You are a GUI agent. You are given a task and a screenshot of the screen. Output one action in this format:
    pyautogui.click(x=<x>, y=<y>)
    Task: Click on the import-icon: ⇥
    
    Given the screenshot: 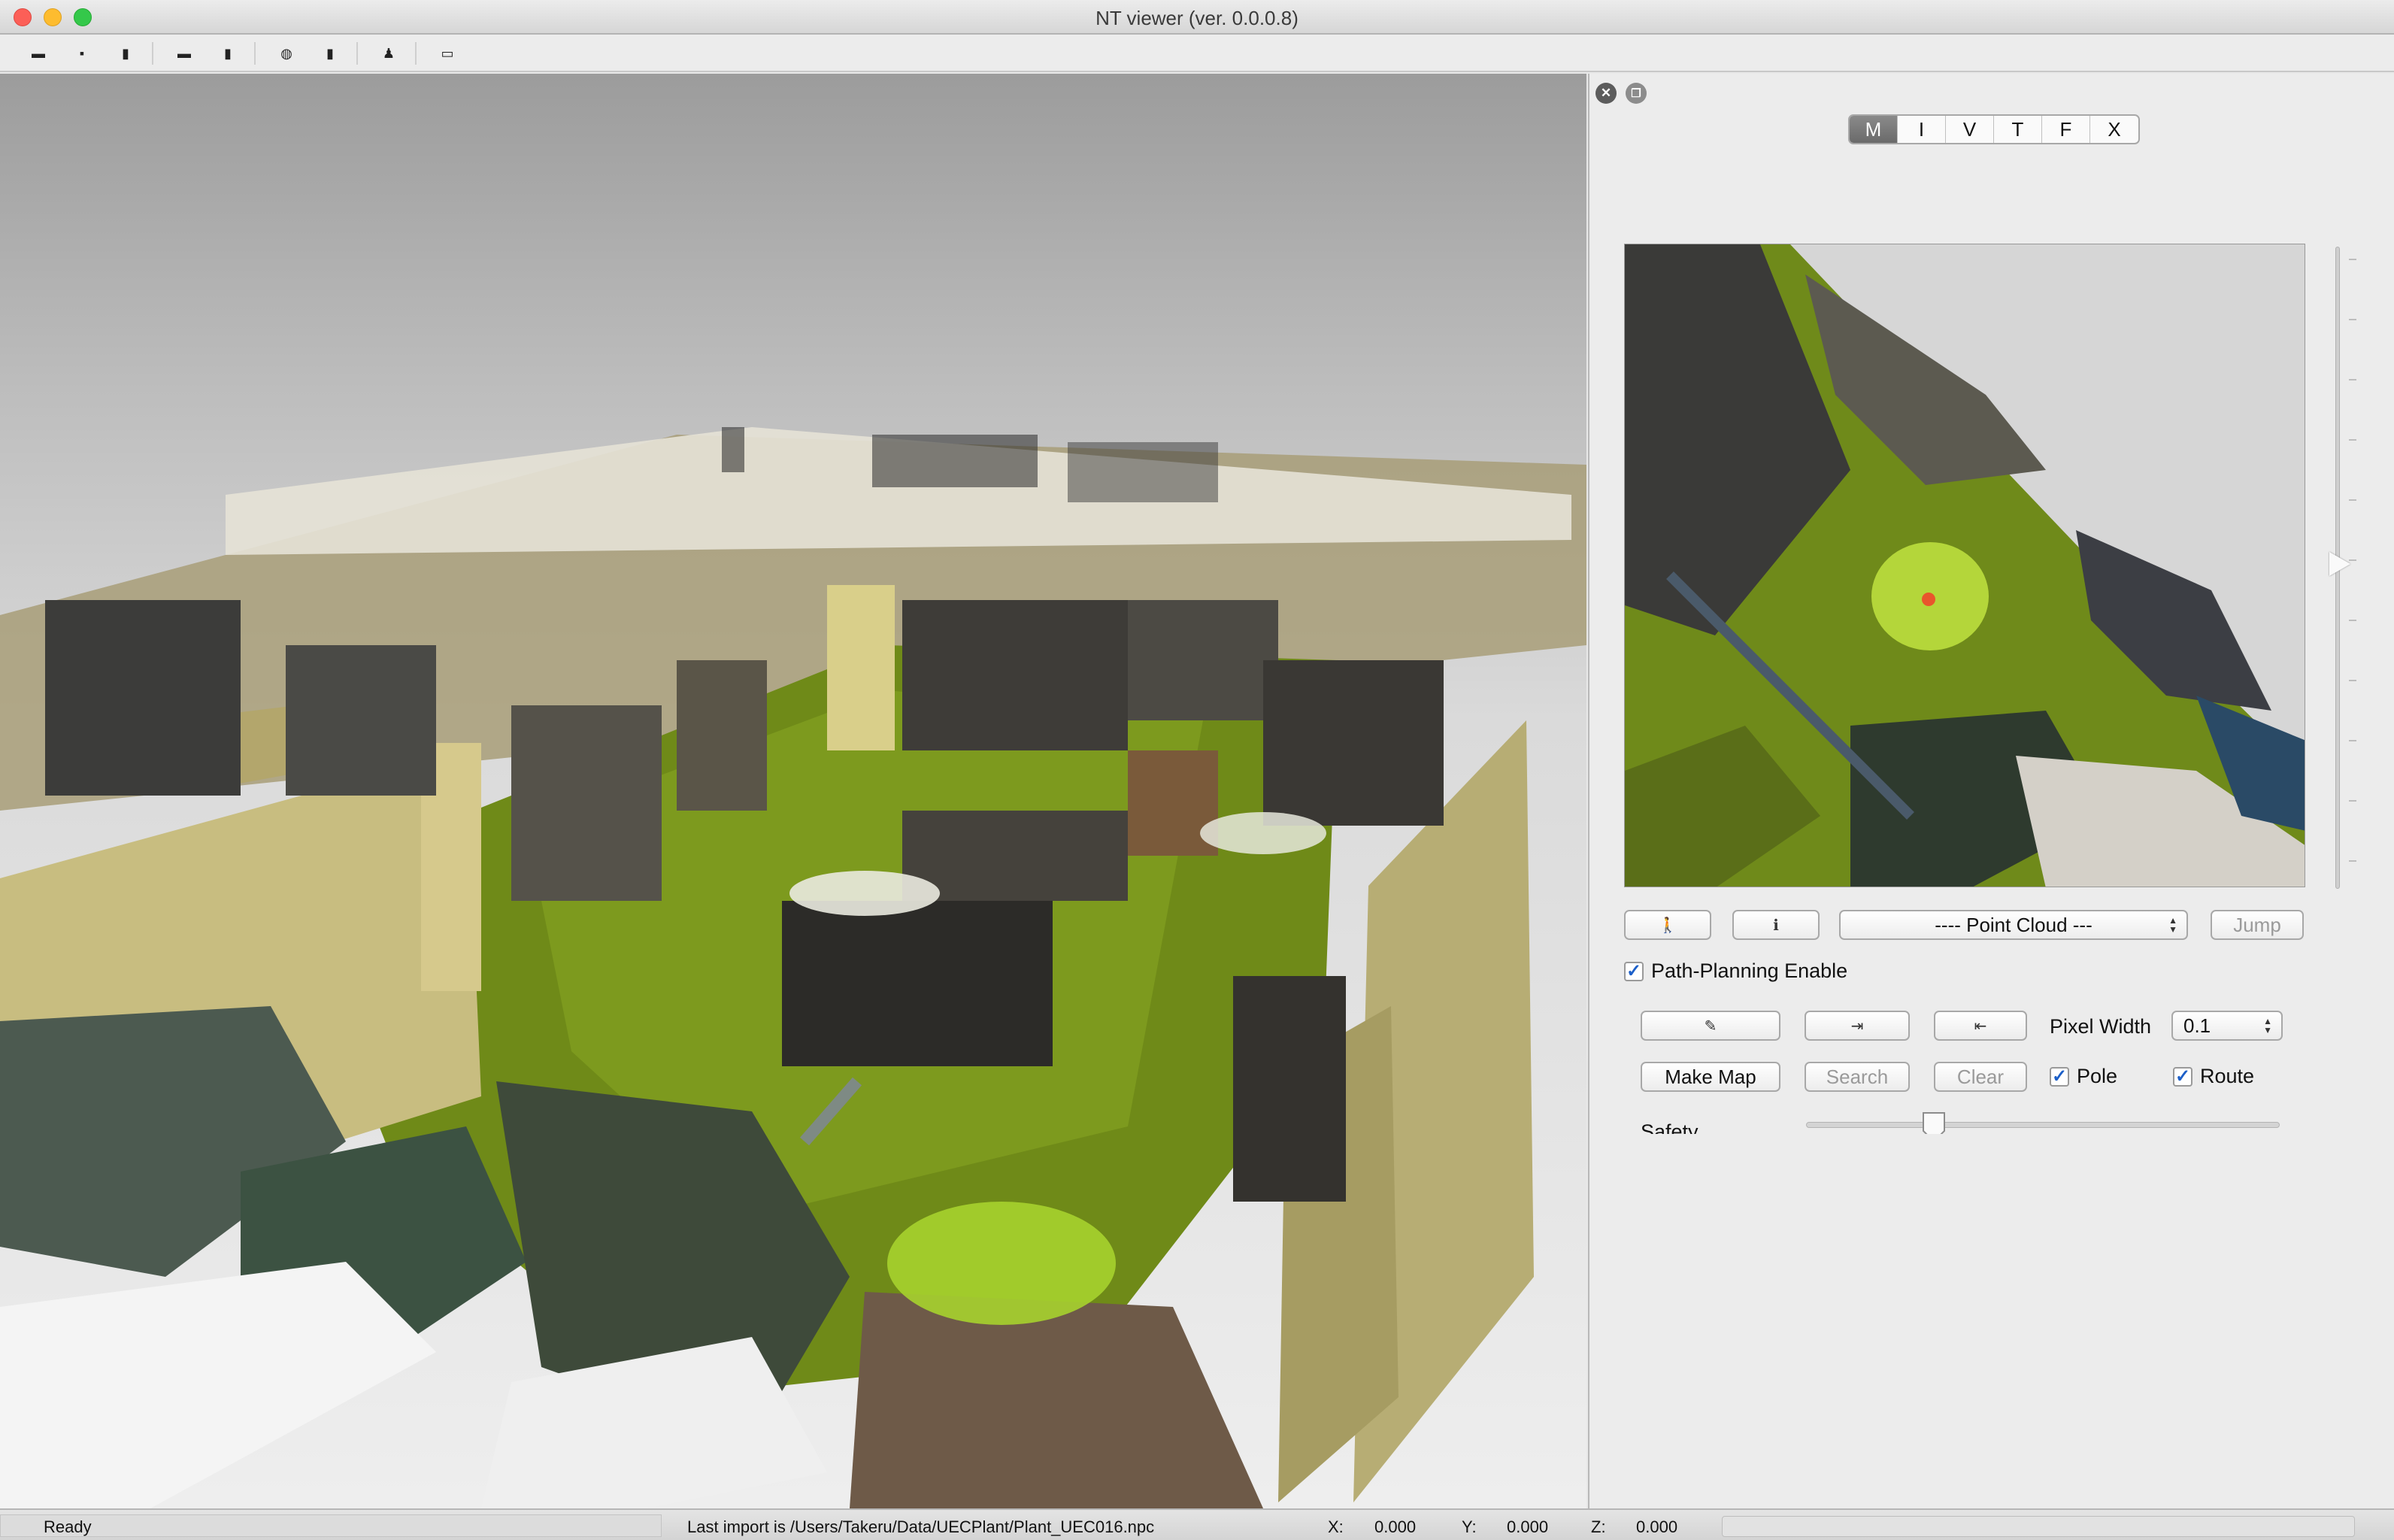 What is the action you would take?
    pyautogui.click(x=1857, y=1026)
    